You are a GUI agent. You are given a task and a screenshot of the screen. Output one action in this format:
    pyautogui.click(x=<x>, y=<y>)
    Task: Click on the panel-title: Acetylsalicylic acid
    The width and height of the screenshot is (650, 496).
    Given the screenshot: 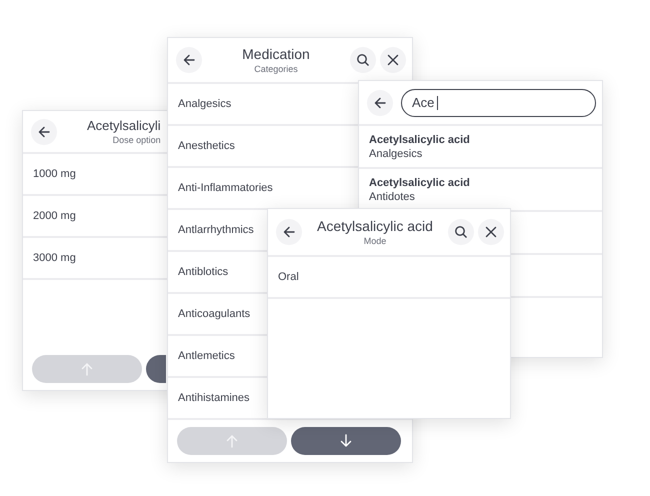 What is the action you would take?
    pyautogui.click(x=375, y=226)
    